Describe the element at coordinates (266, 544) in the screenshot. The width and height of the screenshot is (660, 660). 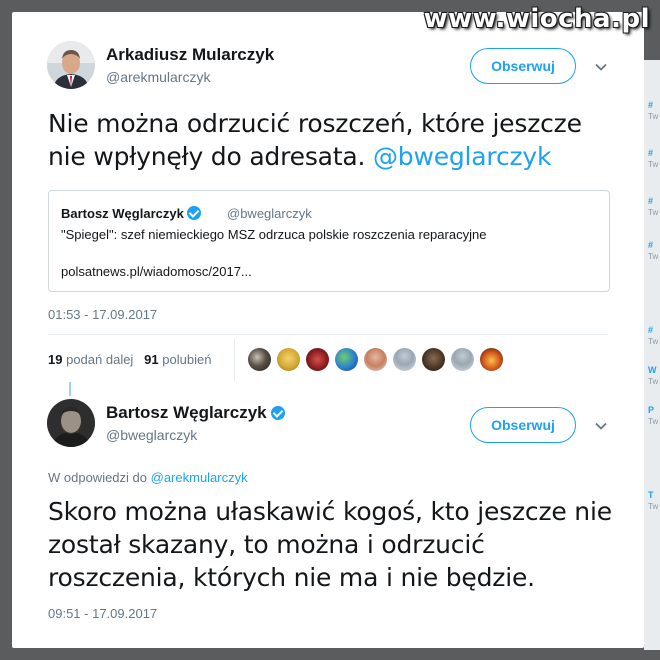
I see `tweet-text-line: został skazany, to można i odrzucić` at that location.